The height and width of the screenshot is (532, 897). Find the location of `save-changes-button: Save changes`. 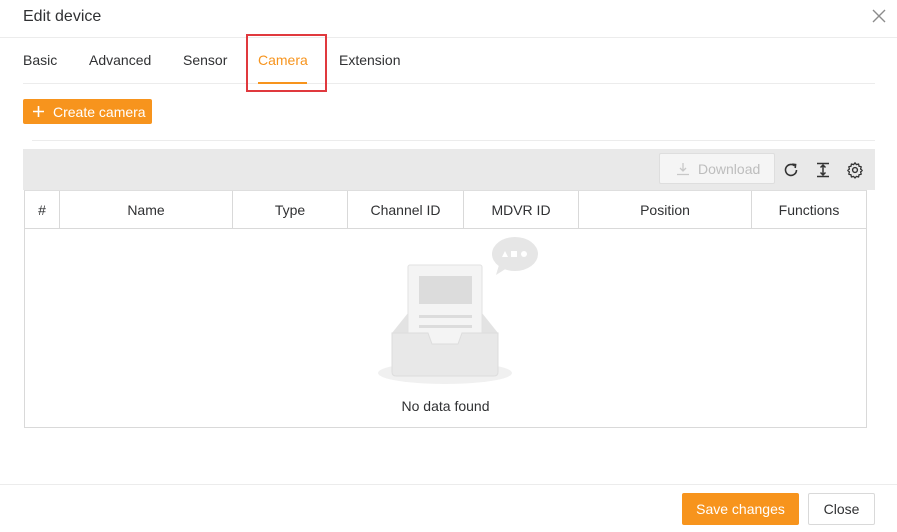

save-changes-button: Save changes is located at coordinates (740, 509).